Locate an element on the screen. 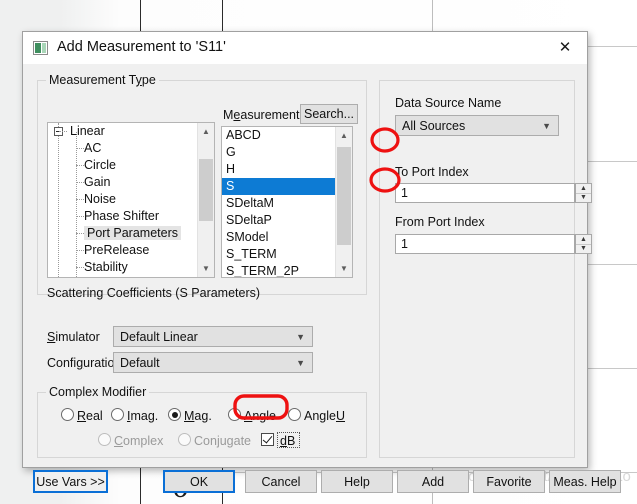 This screenshot has width=637, height=504. tree-item-port-parameters: Port Parameters is located at coordinates (122, 233).